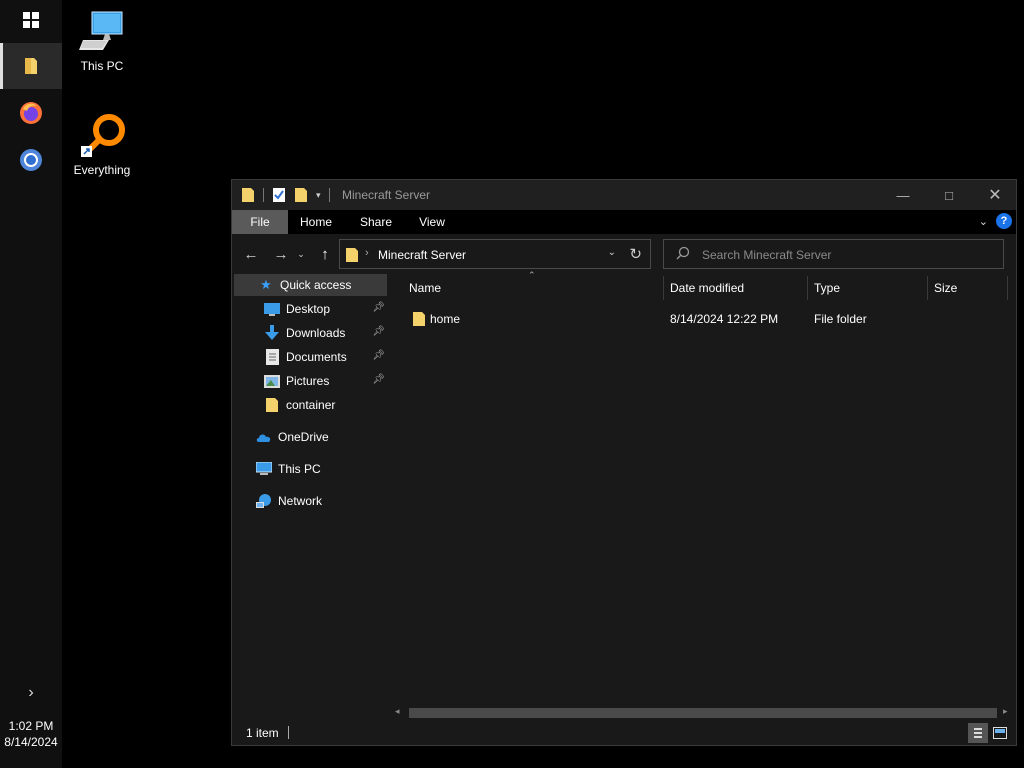 The width and height of the screenshot is (1024, 768). What do you see at coordinates (279, 195) in the screenshot?
I see `properties-icon` at bounding box center [279, 195].